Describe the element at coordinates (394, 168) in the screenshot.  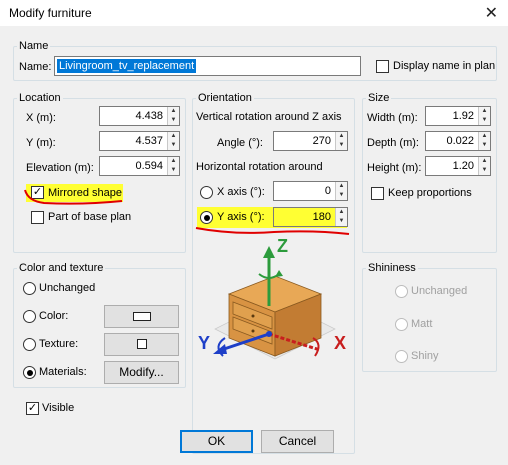
I see `height-label: Height (m):` at that location.